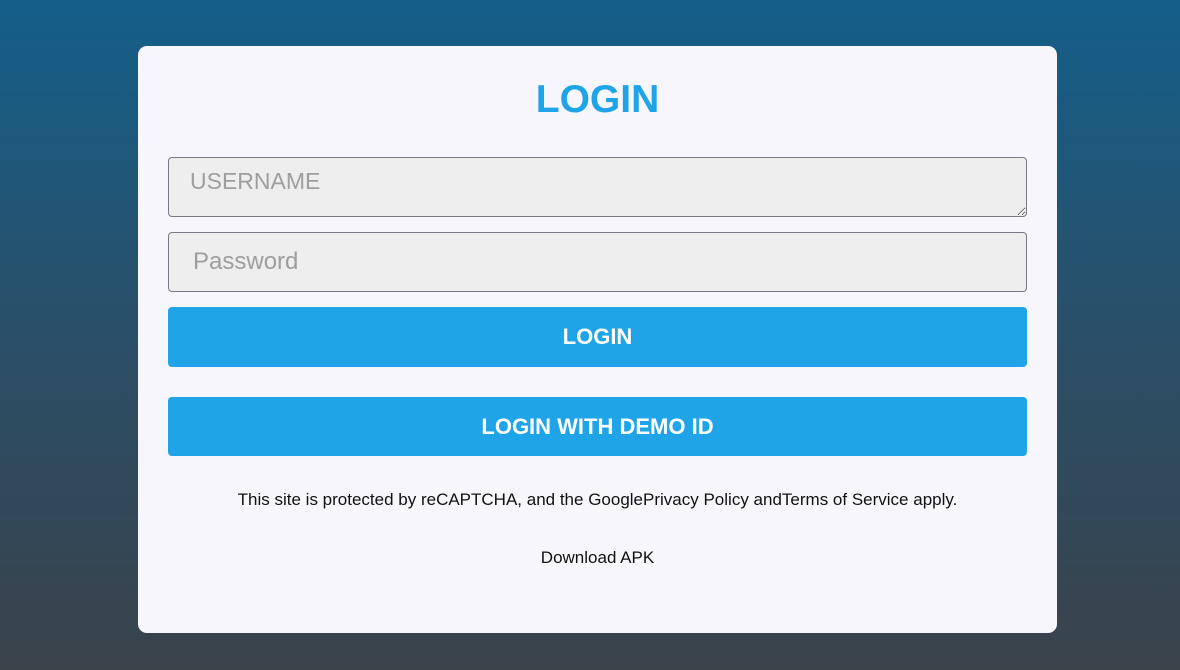 This screenshot has height=670, width=1180. Describe the element at coordinates (845, 499) in the screenshot. I see `terms-of-service-link: Terms of Service` at that location.